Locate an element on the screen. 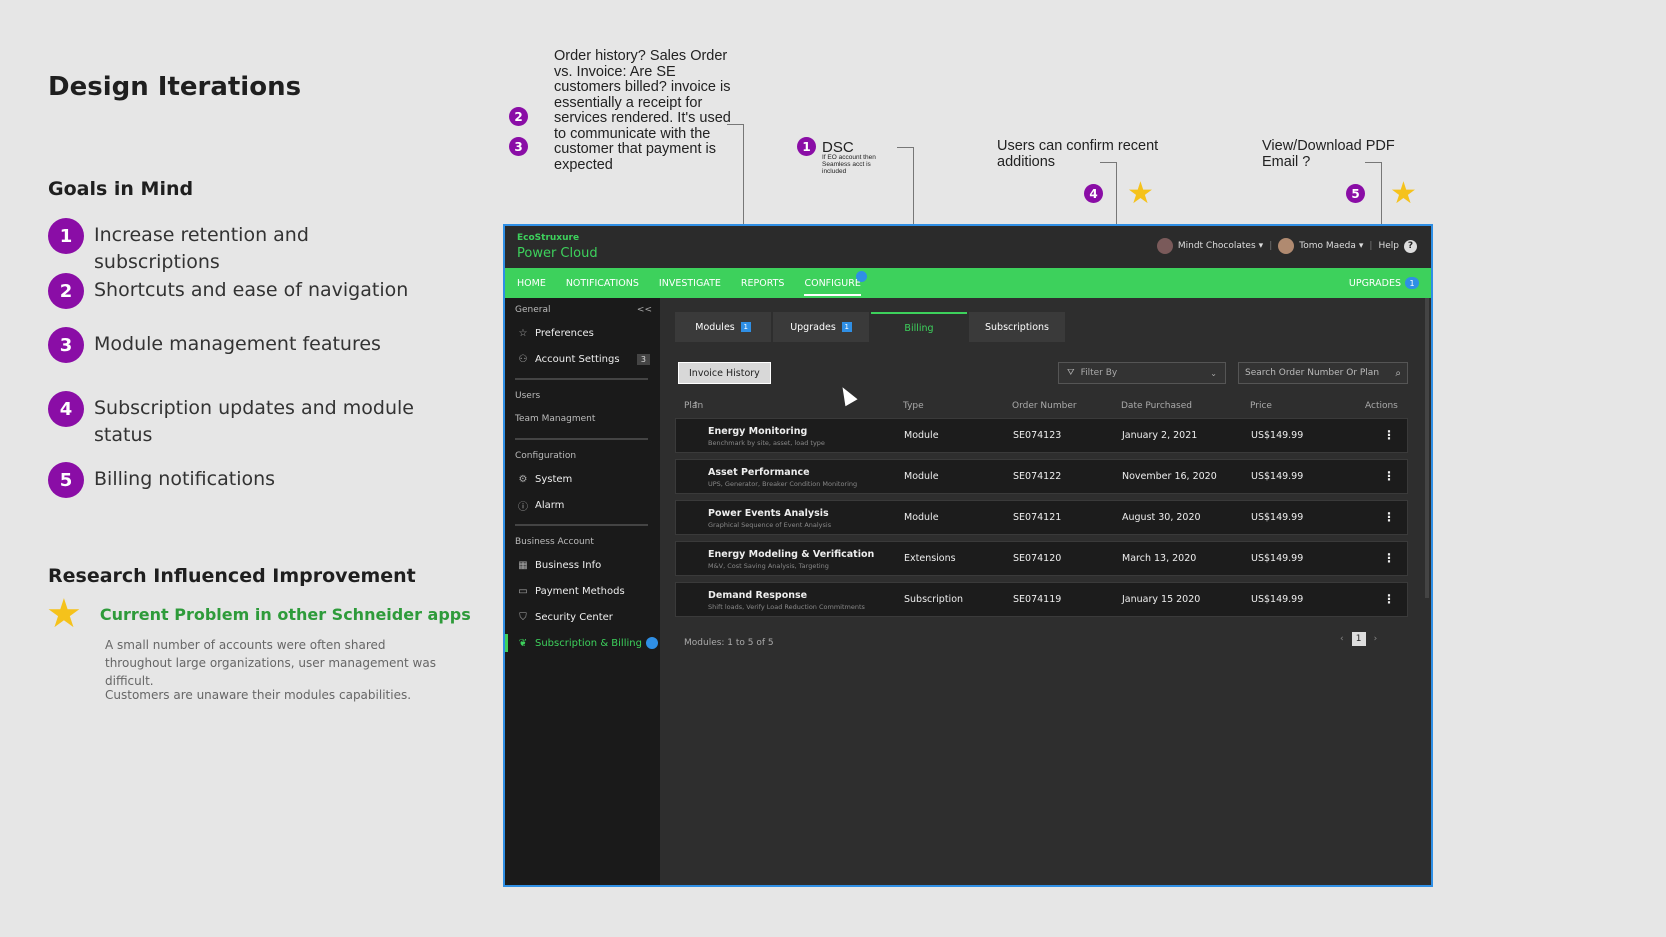  date-purchased: January 15 2020 is located at coordinates (1161, 599).